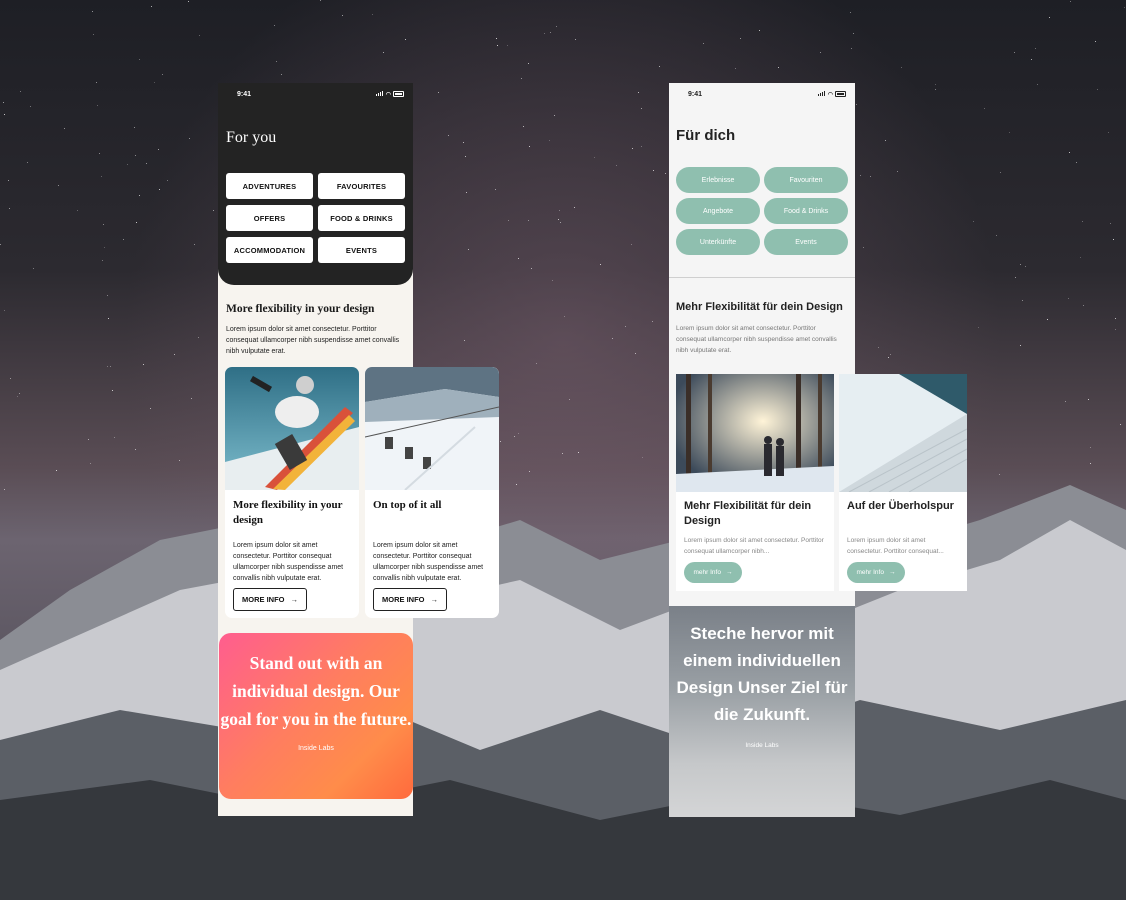 The height and width of the screenshot is (900, 1126). What do you see at coordinates (718, 180) in the screenshot?
I see `category-erlebnisse: Erlebnisse` at bounding box center [718, 180].